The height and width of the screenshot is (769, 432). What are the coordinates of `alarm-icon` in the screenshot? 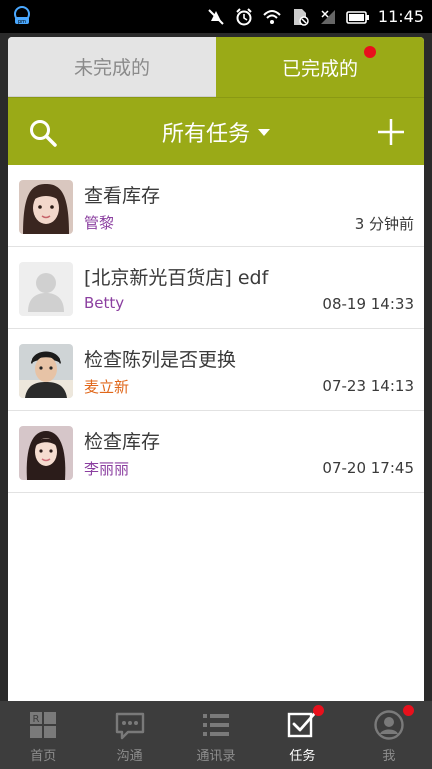 It's located at (244, 16).